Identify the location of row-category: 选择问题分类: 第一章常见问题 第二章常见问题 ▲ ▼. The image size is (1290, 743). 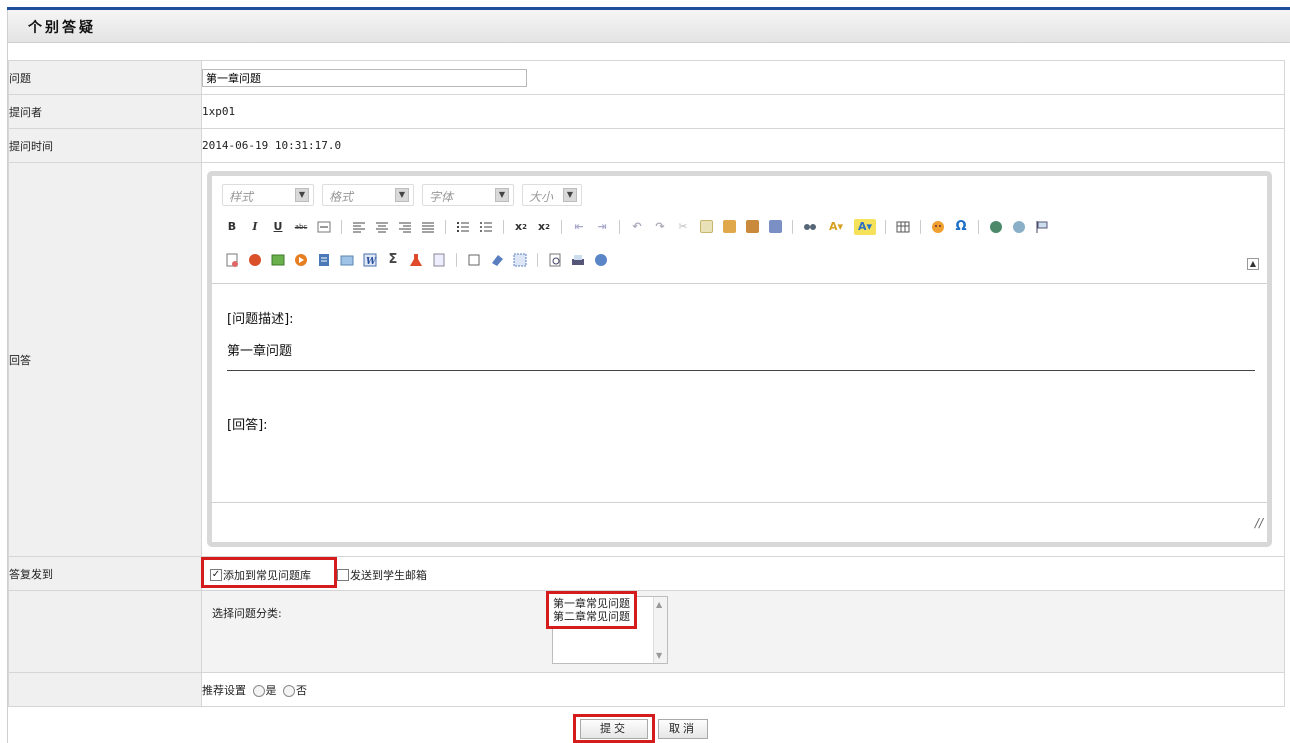
(646, 631).